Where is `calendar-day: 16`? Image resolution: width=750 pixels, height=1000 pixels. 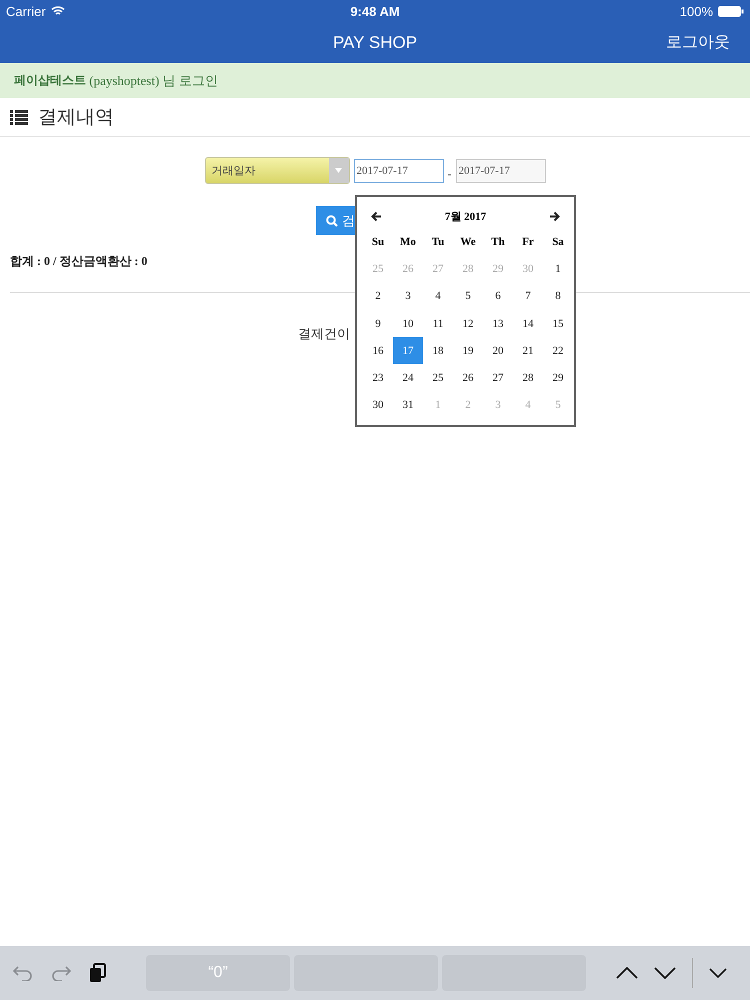 calendar-day: 16 is located at coordinates (378, 350).